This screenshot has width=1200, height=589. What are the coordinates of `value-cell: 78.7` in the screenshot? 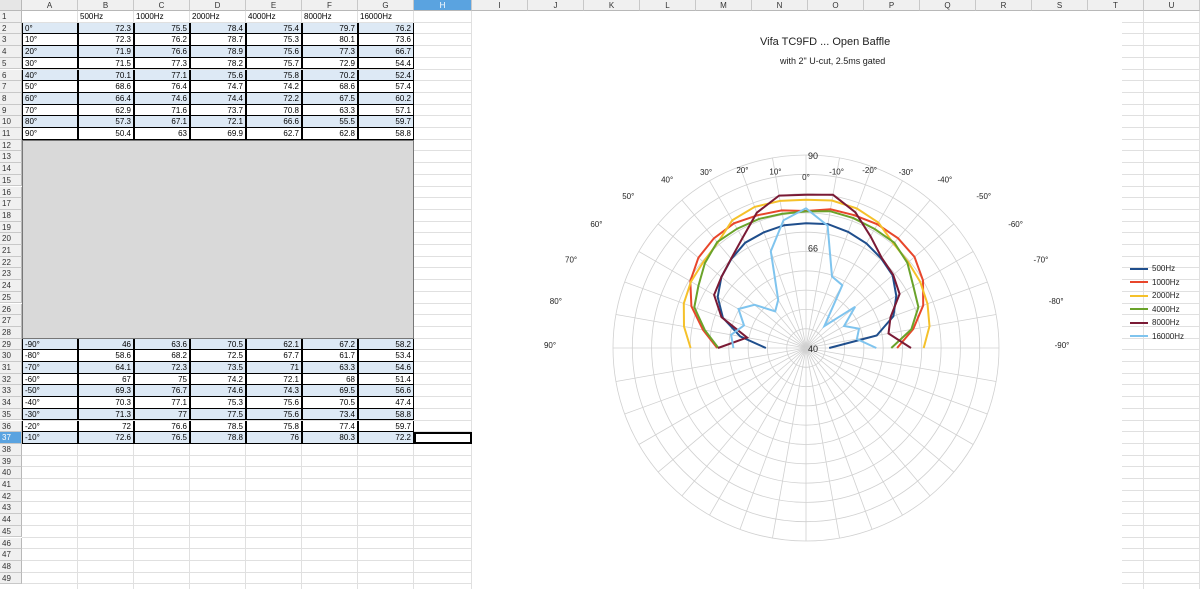 It's located at (218, 40).